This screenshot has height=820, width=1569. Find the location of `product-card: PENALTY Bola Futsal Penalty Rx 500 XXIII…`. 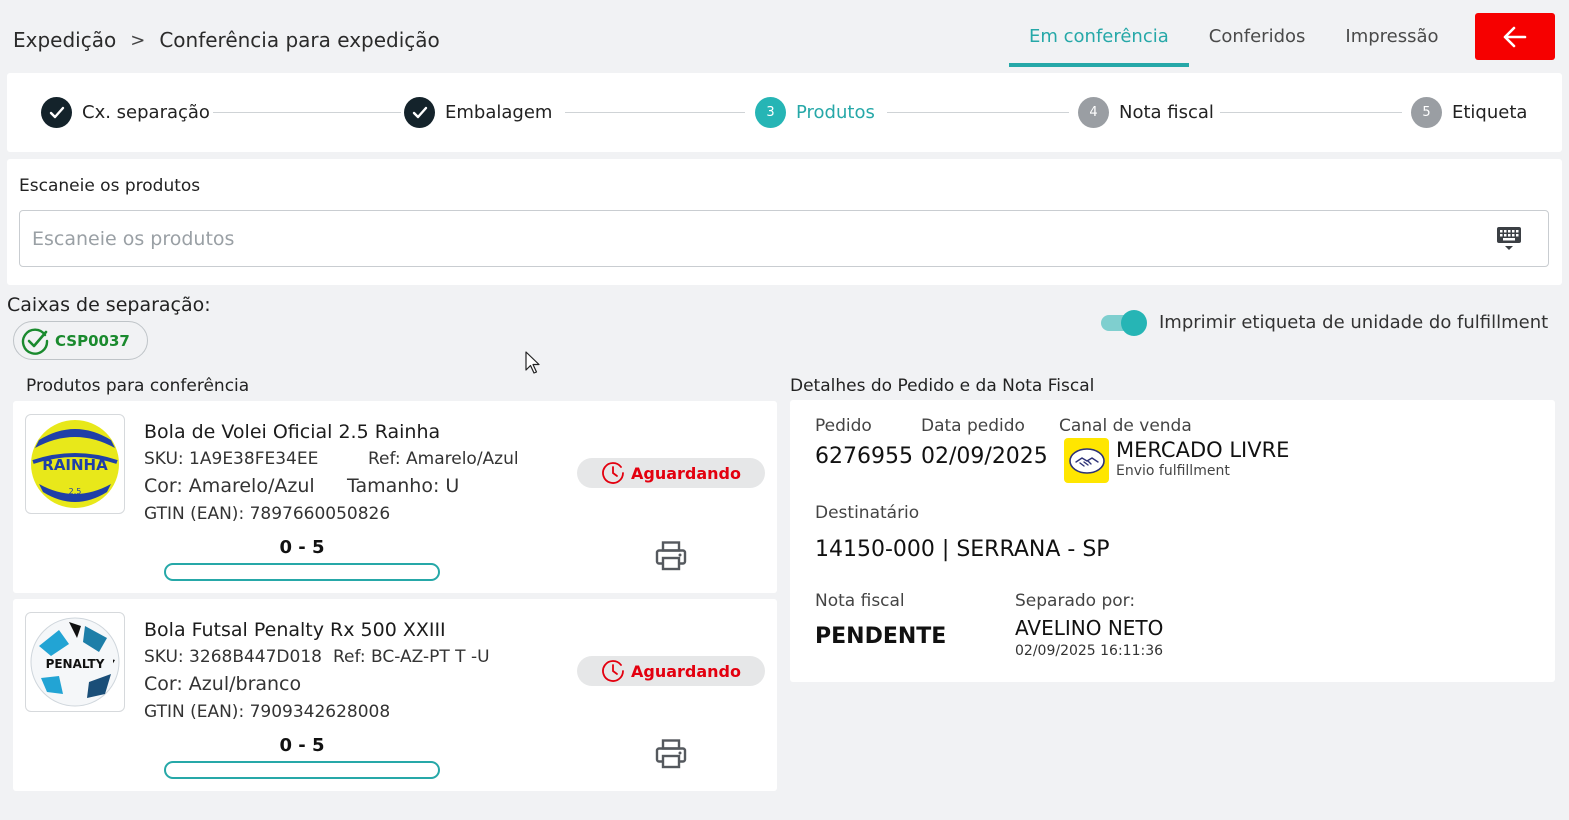

product-card: PENALTY Bola Futsal Penalty Rx 500 XXIII… is located at coordinates (395, 695).